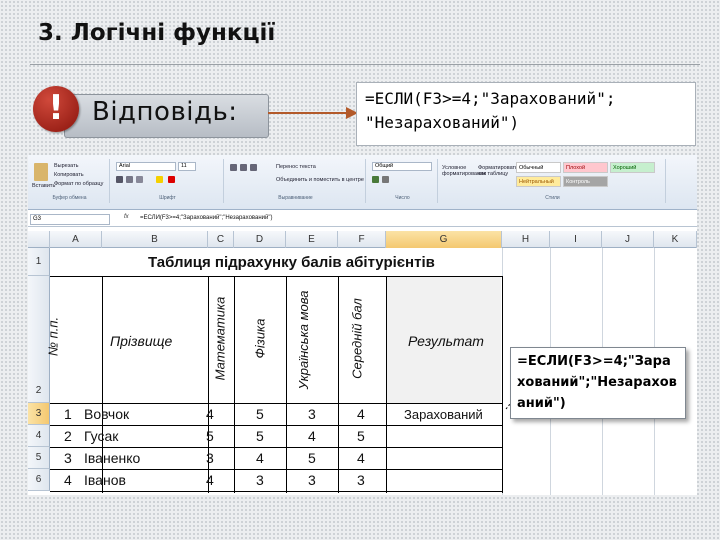  I want to click on style-neutral: Нейтральный, so click(538, 181).